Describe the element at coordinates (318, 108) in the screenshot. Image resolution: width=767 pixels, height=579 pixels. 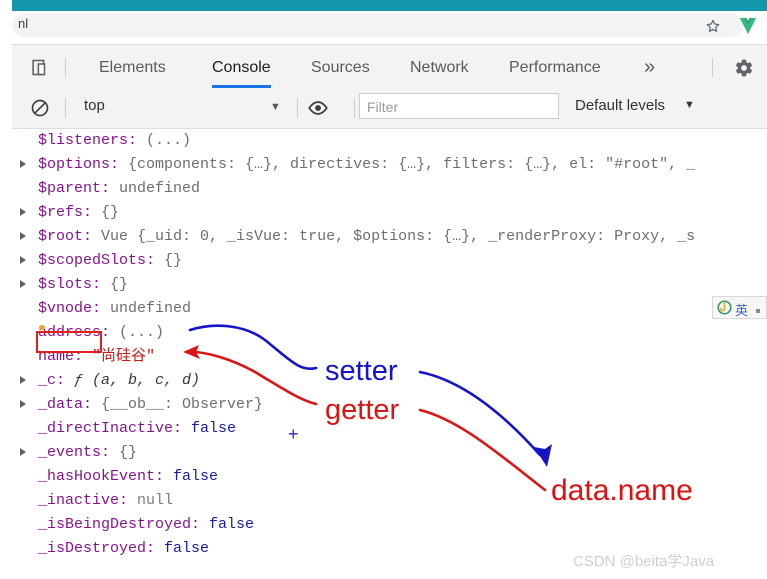
I see `eye-icon` at that location.